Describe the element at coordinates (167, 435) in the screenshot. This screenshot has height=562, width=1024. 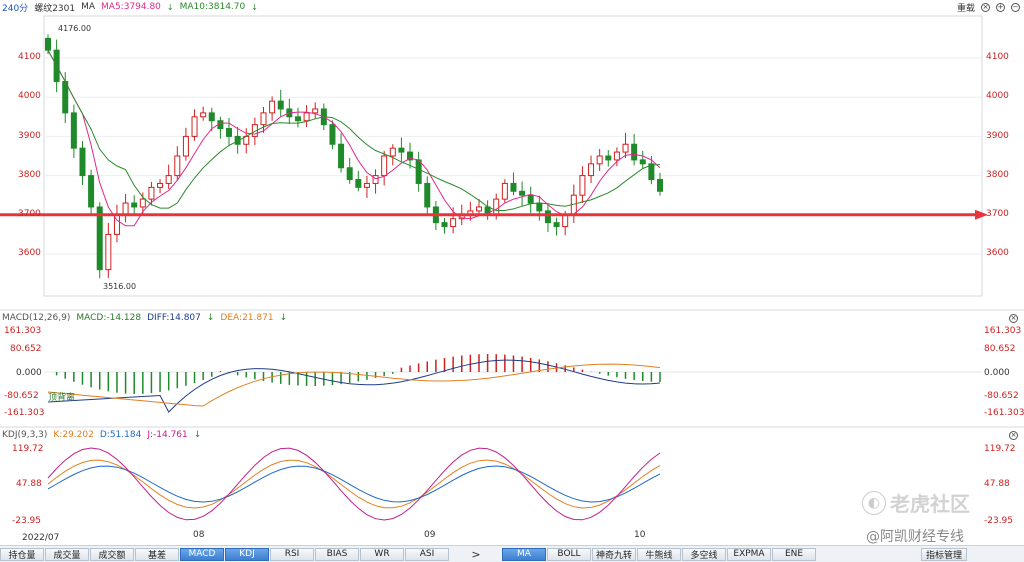
I see `j-value: J:-14.761` at that location.